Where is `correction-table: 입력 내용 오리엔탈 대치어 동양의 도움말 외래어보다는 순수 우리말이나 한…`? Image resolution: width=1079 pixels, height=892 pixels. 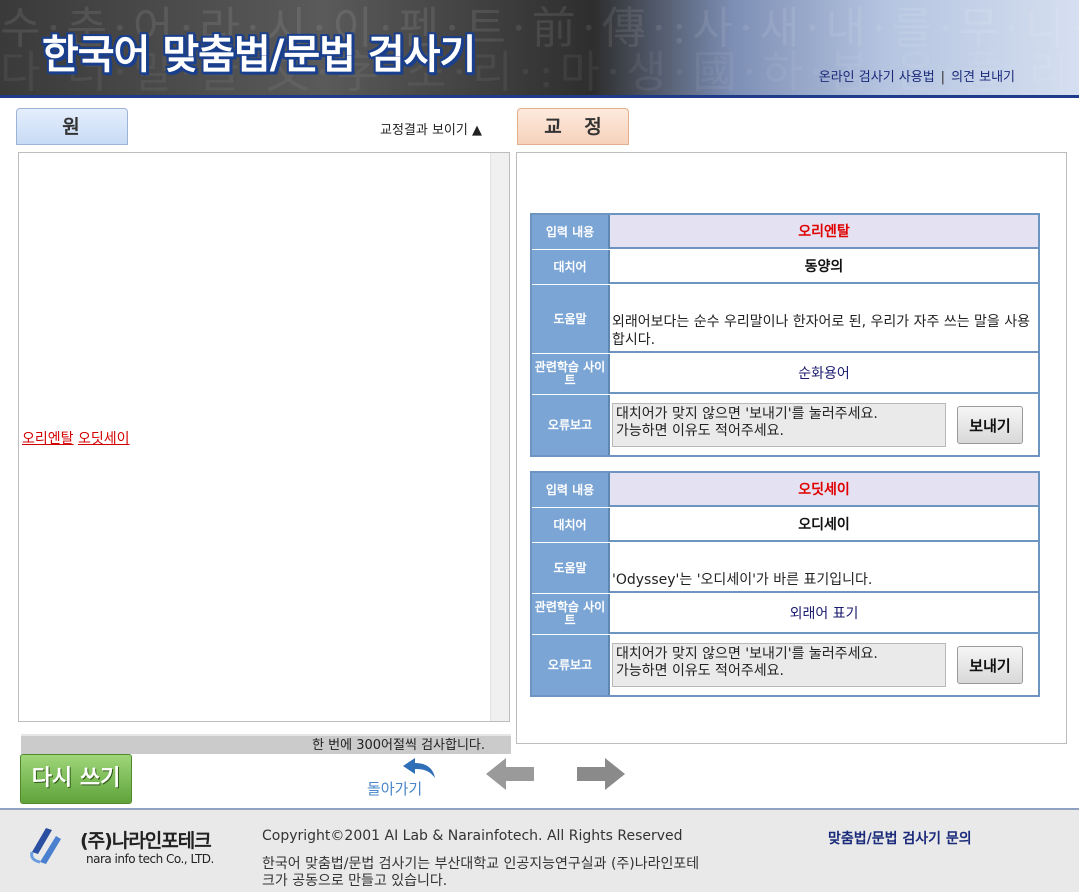
correction-table: 입력 내용 오리엔탈 대치어 동양의 도움말 외래어보다는 순수 우리말이나 한… is located at coordinates (785, 335).